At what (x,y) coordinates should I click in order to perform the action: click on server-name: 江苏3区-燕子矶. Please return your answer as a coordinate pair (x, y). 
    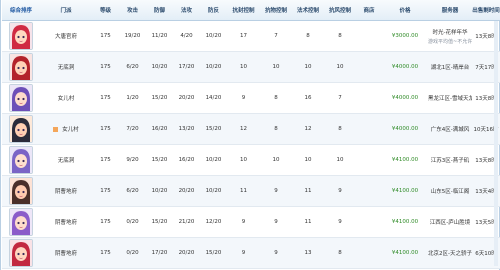
    Looking at the image, I should click on (450, 160).